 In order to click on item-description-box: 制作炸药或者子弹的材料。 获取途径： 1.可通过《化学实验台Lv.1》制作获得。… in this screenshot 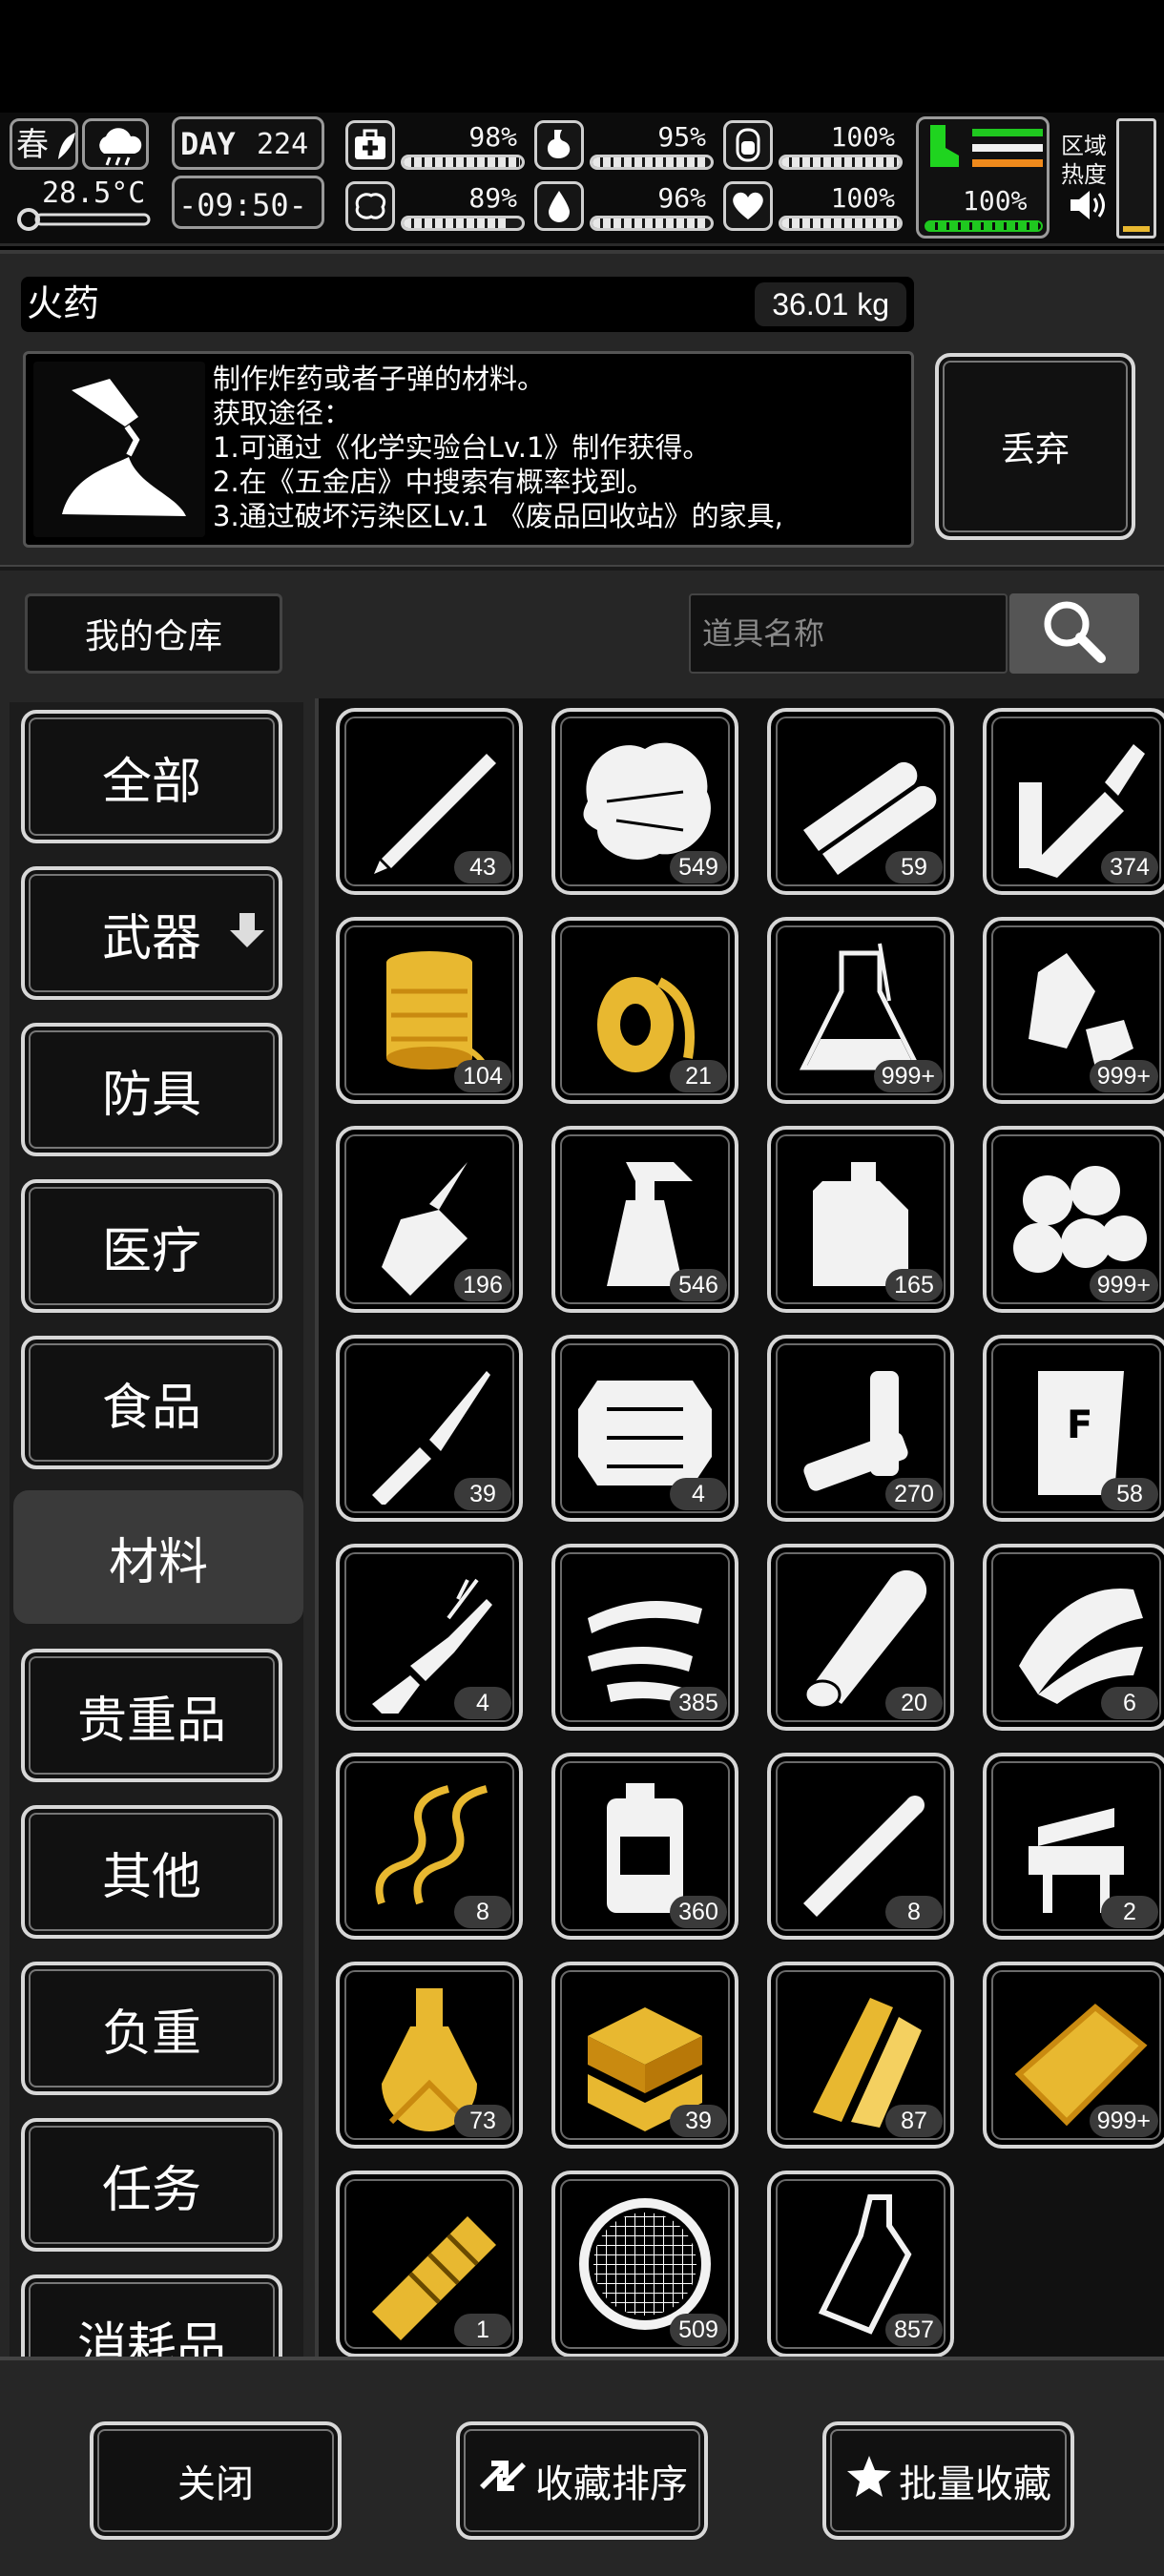, I will do `click(469, 449)`.